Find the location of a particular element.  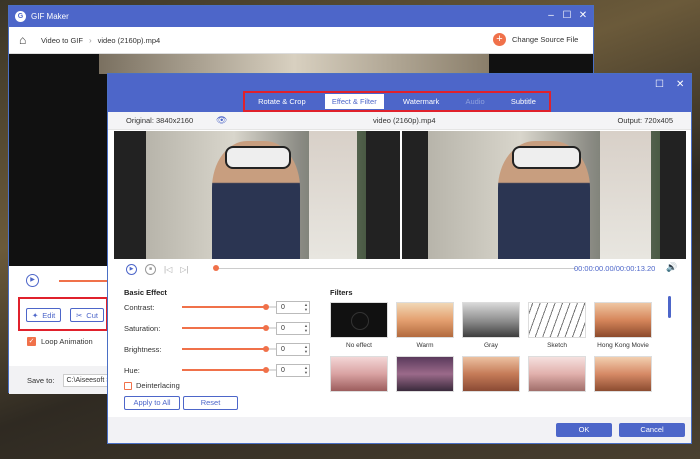

filters-scrollbar is located at coordinates (669, 307).